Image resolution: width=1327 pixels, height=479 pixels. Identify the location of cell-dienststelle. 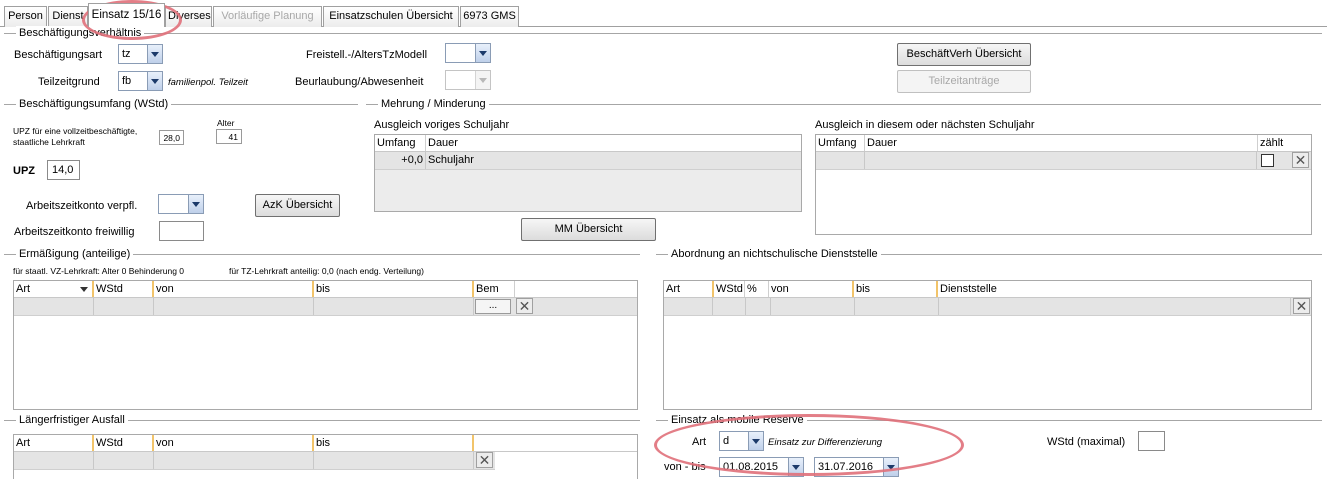
(1115, 306).